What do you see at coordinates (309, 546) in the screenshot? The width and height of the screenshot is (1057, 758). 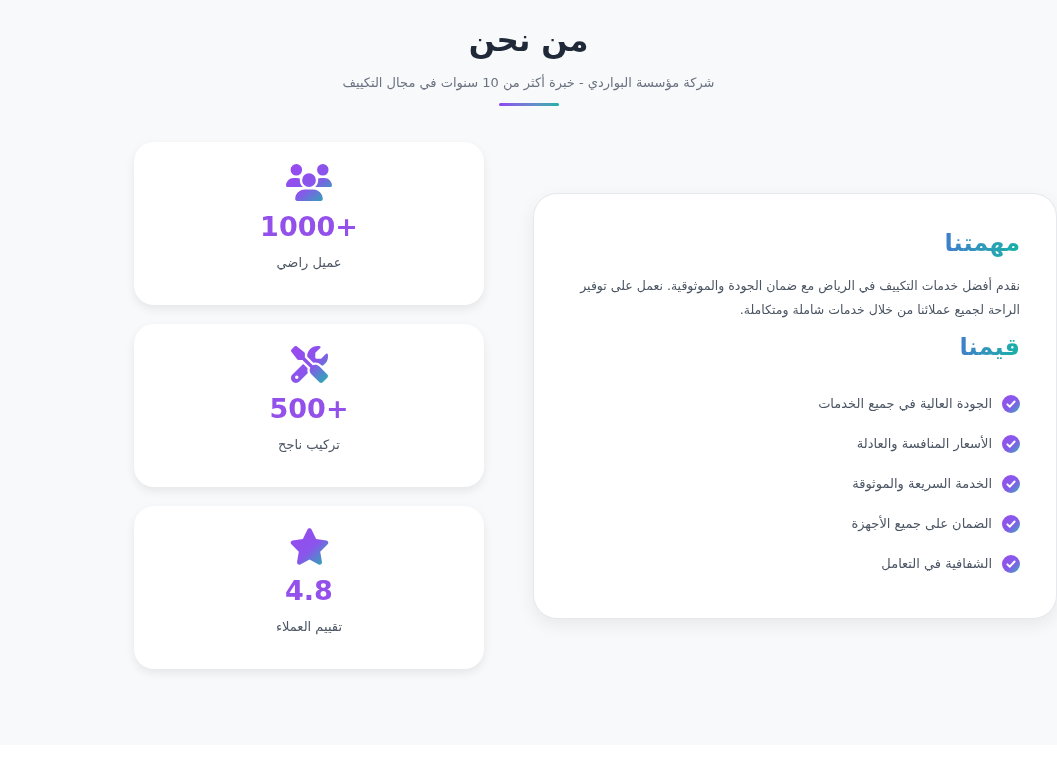 I see `star-icon` at bounding box center [309, 546].